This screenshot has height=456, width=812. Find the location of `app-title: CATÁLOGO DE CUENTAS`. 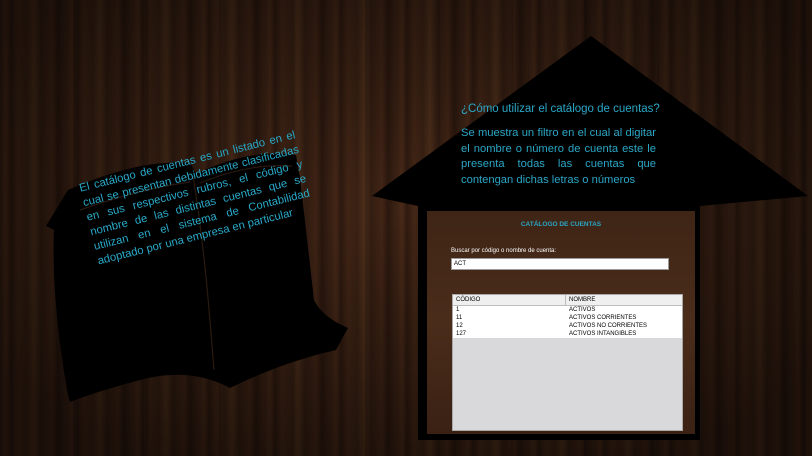

app-title: CATÁLOGO DE CUENTAS is located at coordinates (561, 224).